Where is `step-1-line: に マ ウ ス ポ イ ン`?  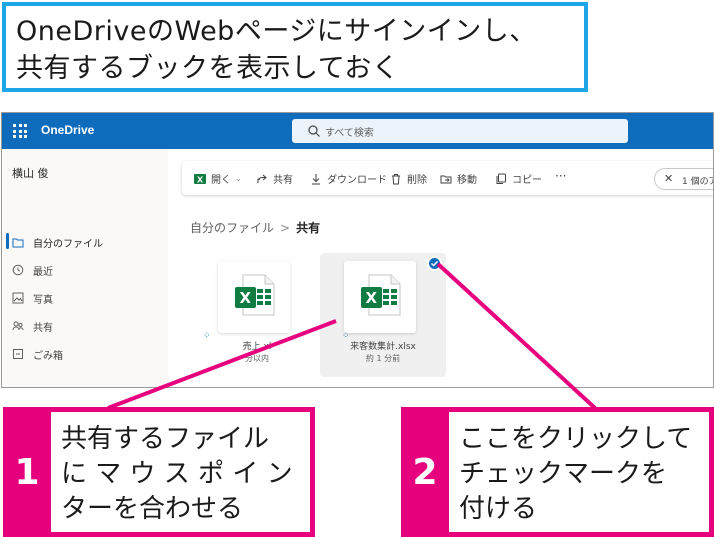
step-1-line: に マ ウ ス ポ イ ン is located at coordinates (177, 474).